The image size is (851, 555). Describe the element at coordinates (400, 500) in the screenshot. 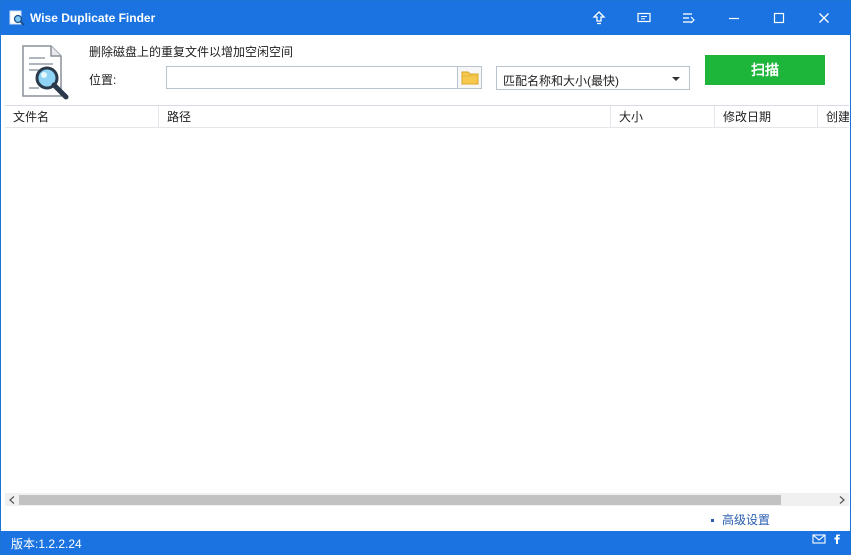

I see `scrollbar-thumb` at that location.